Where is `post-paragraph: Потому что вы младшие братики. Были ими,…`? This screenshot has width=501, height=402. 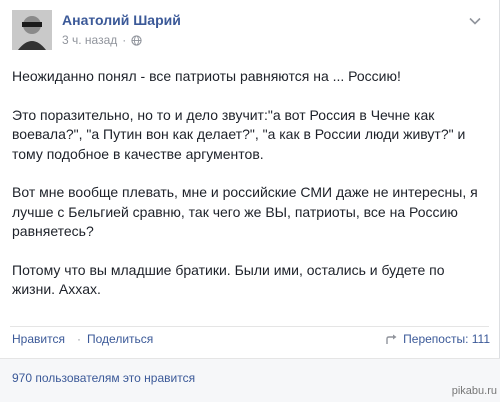
post-paragraph: Потому что вы младшие братики. Были ими,… is located at coordinates (251, 280).